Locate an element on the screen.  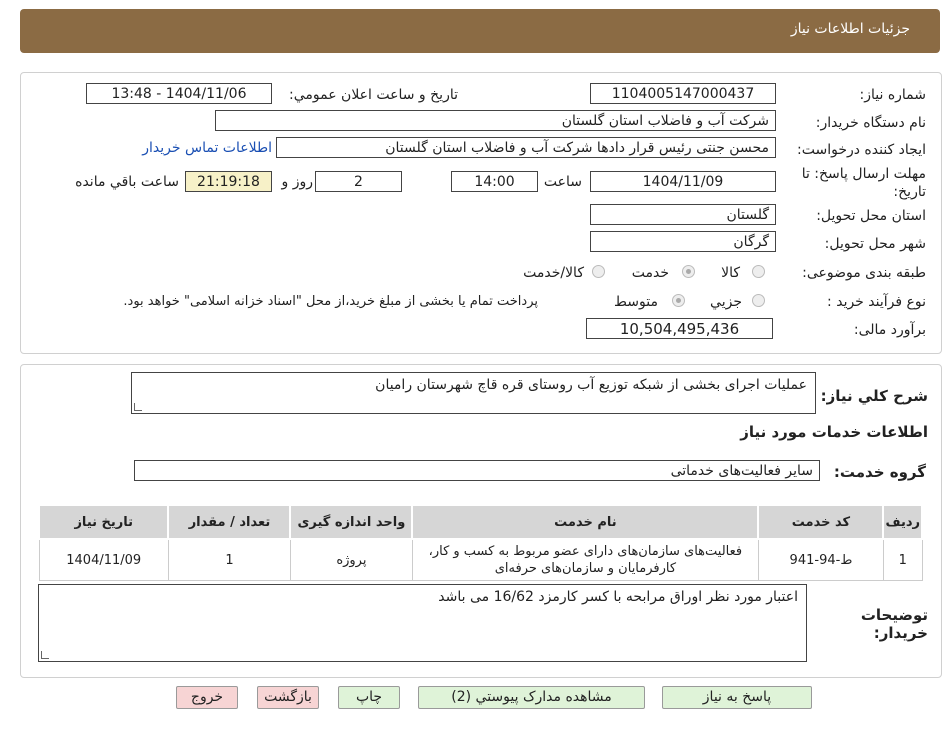
deadline-date-field: 1404/11/09 is located at coordinates (683, 181).